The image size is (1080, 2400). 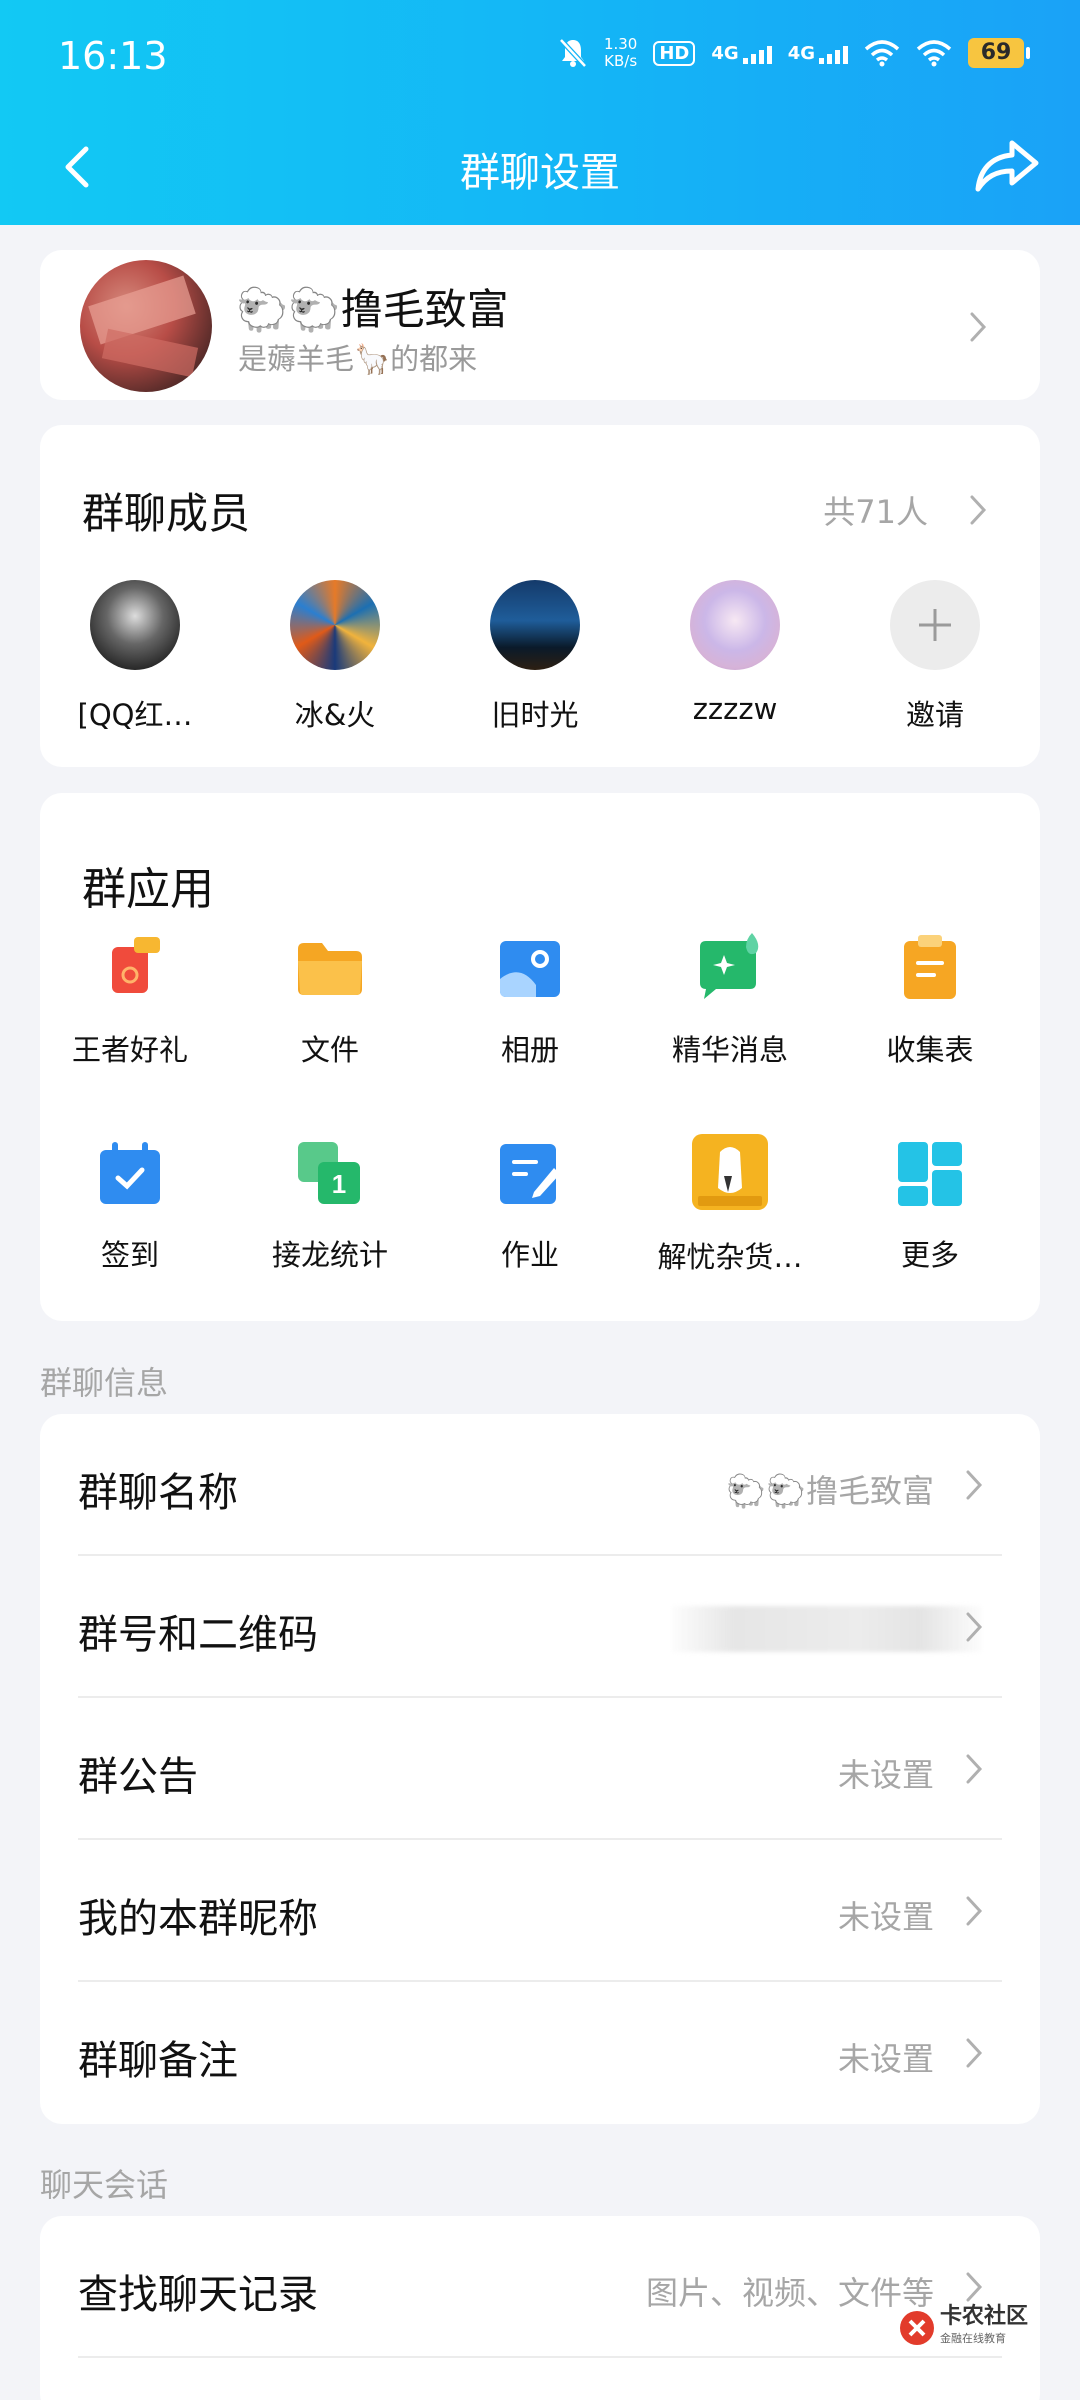 What do you see at coordinates (735, 709) in the screenshot?
I see `member-name: zzzzw` at bounding box center [735, 709].